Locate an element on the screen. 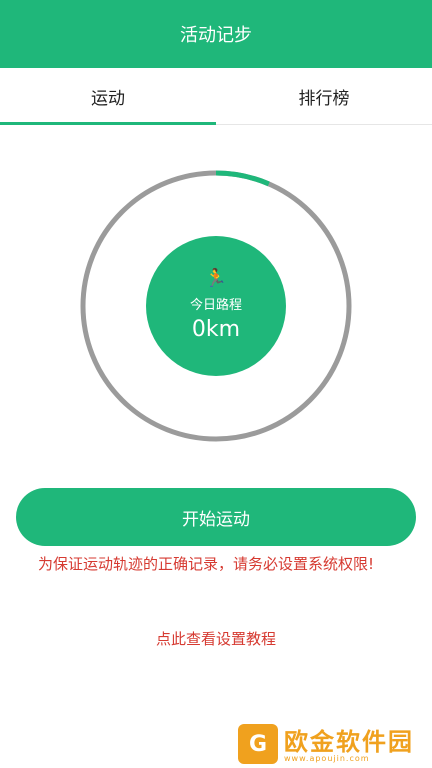 Image resolution: width=432 pixels, height=768 pixels. today-distance-circle: 🏃 今日路程 0km is located at coordinates (216, 306).